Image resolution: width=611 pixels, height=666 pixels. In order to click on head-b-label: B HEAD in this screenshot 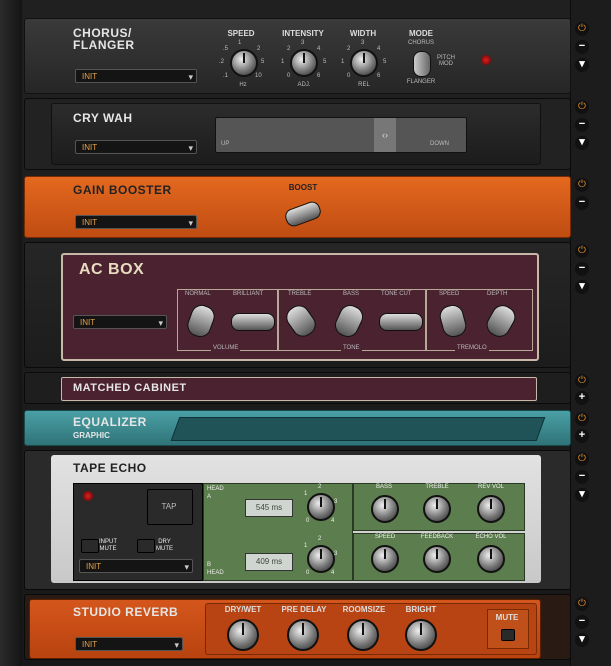, I will do `click(215, 569)`.